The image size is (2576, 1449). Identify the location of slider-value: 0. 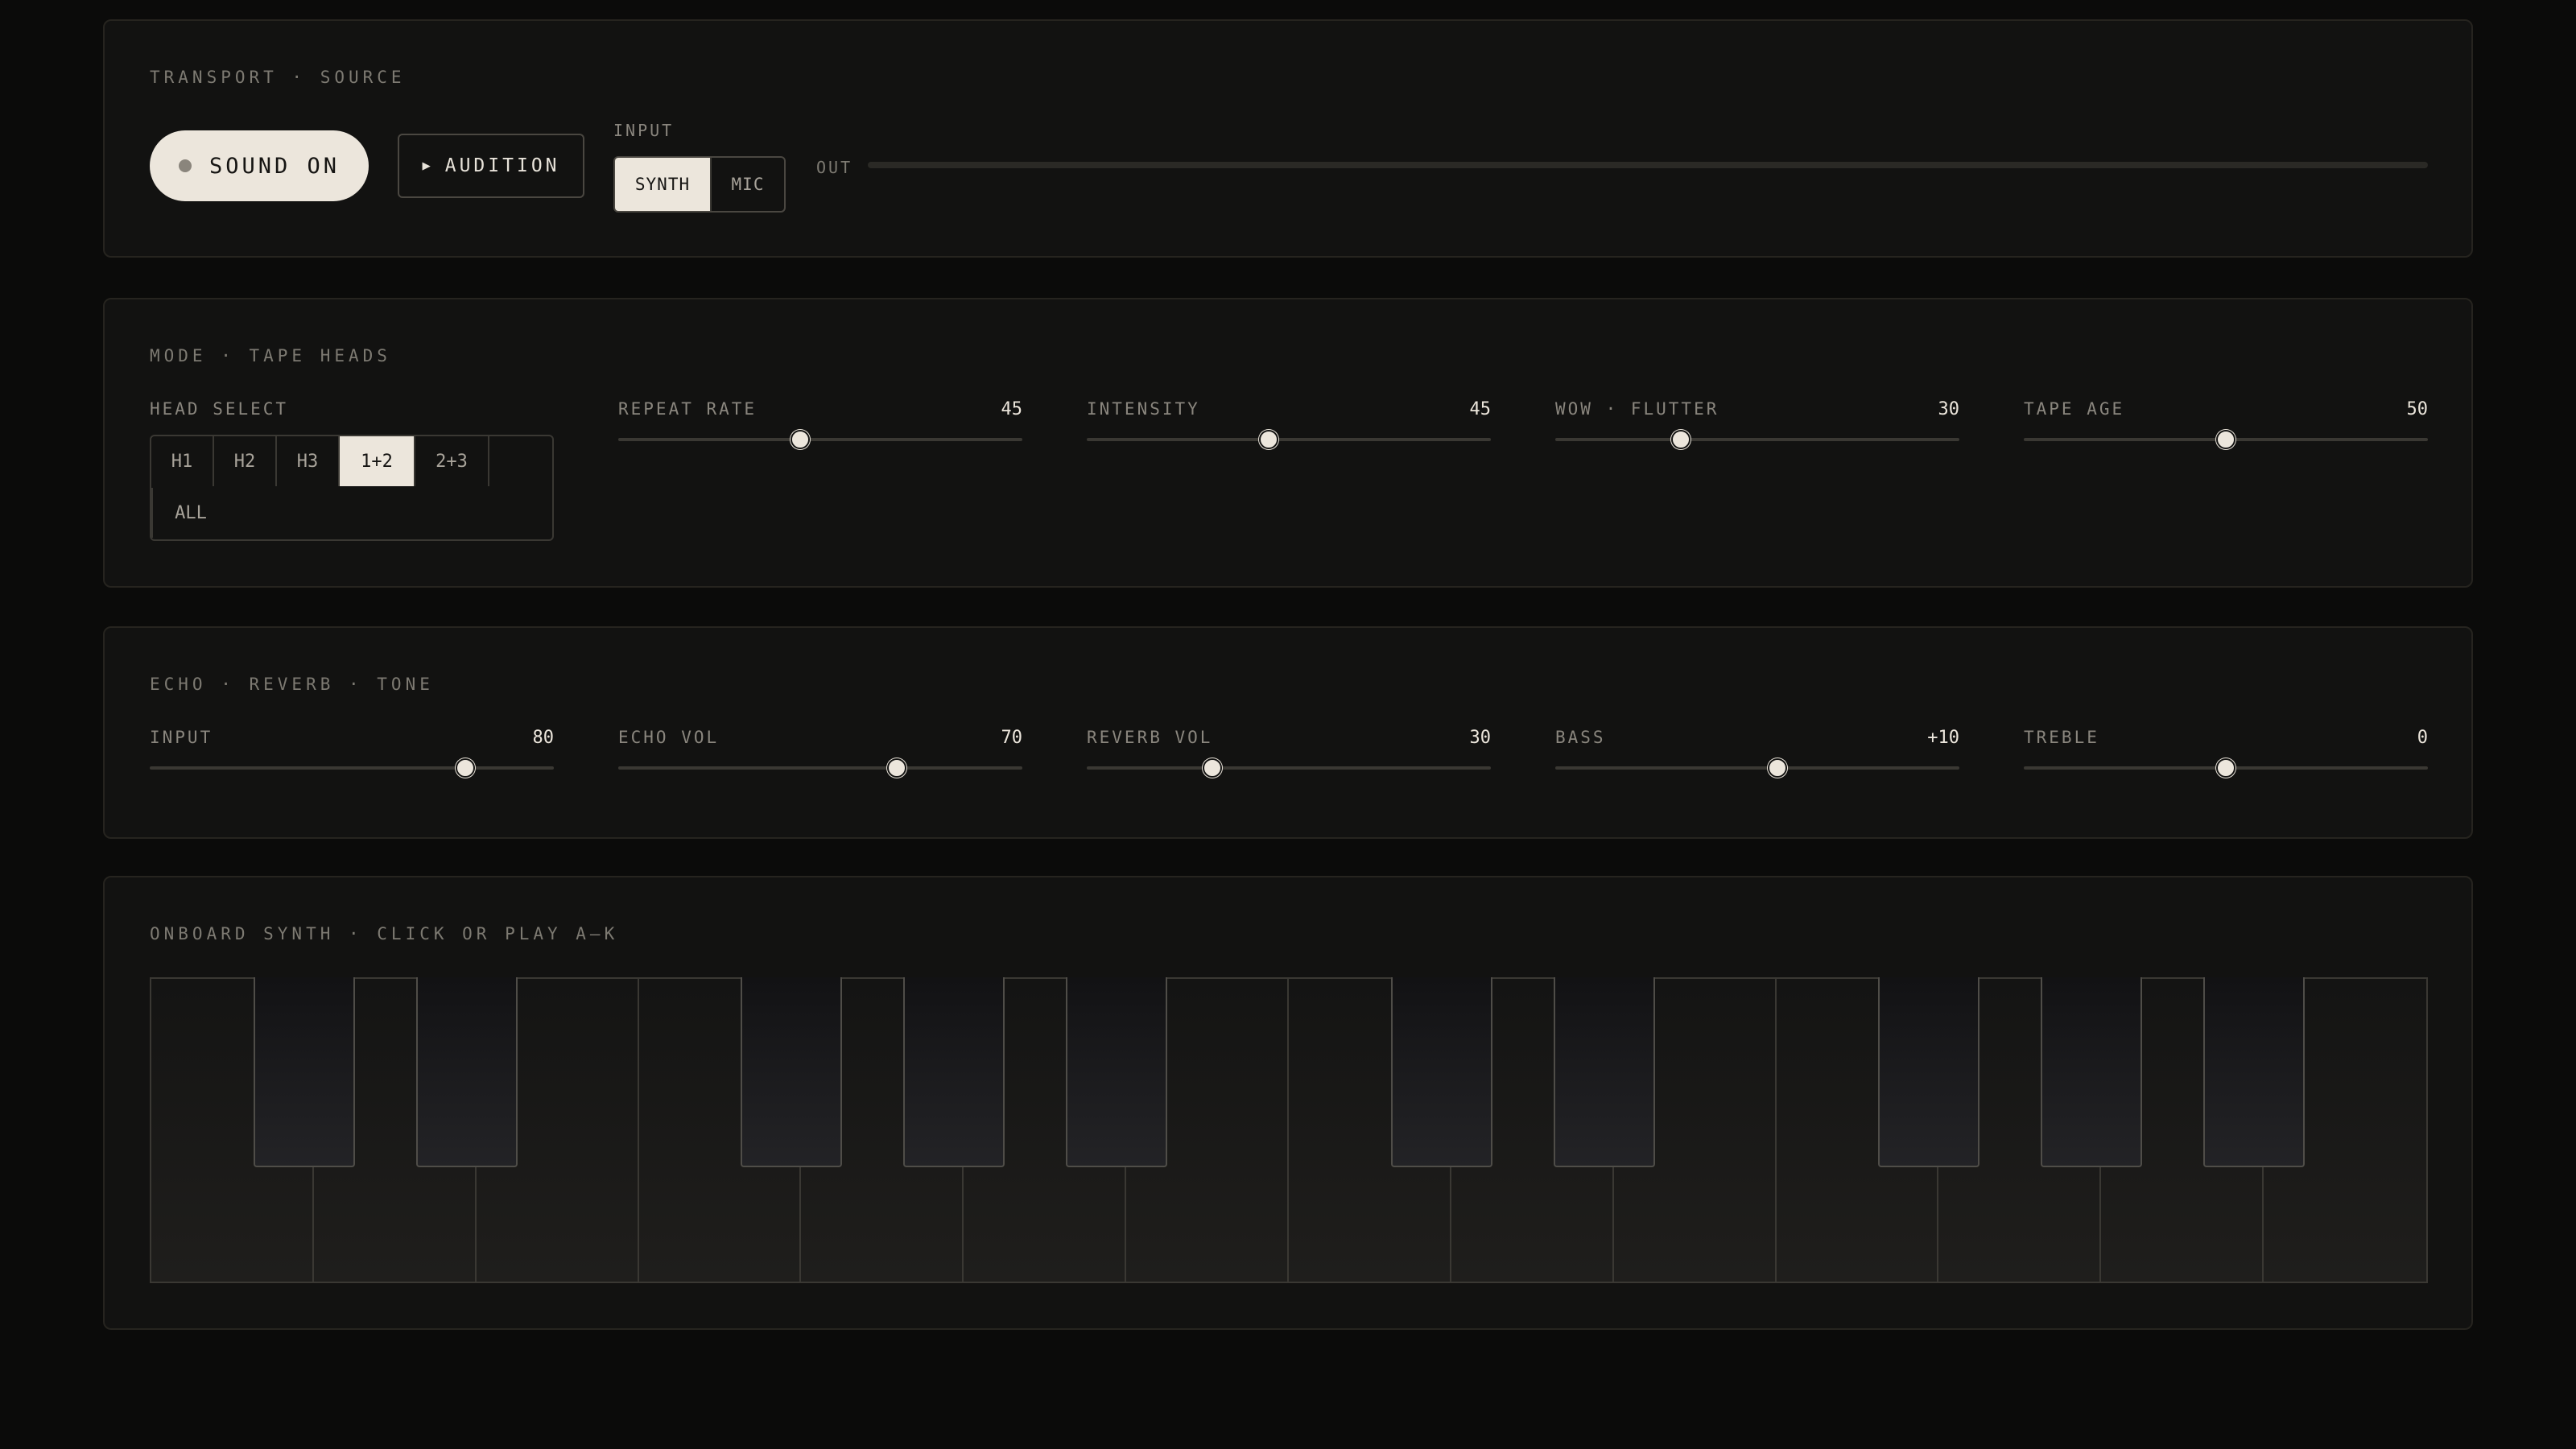
(2422, 738).